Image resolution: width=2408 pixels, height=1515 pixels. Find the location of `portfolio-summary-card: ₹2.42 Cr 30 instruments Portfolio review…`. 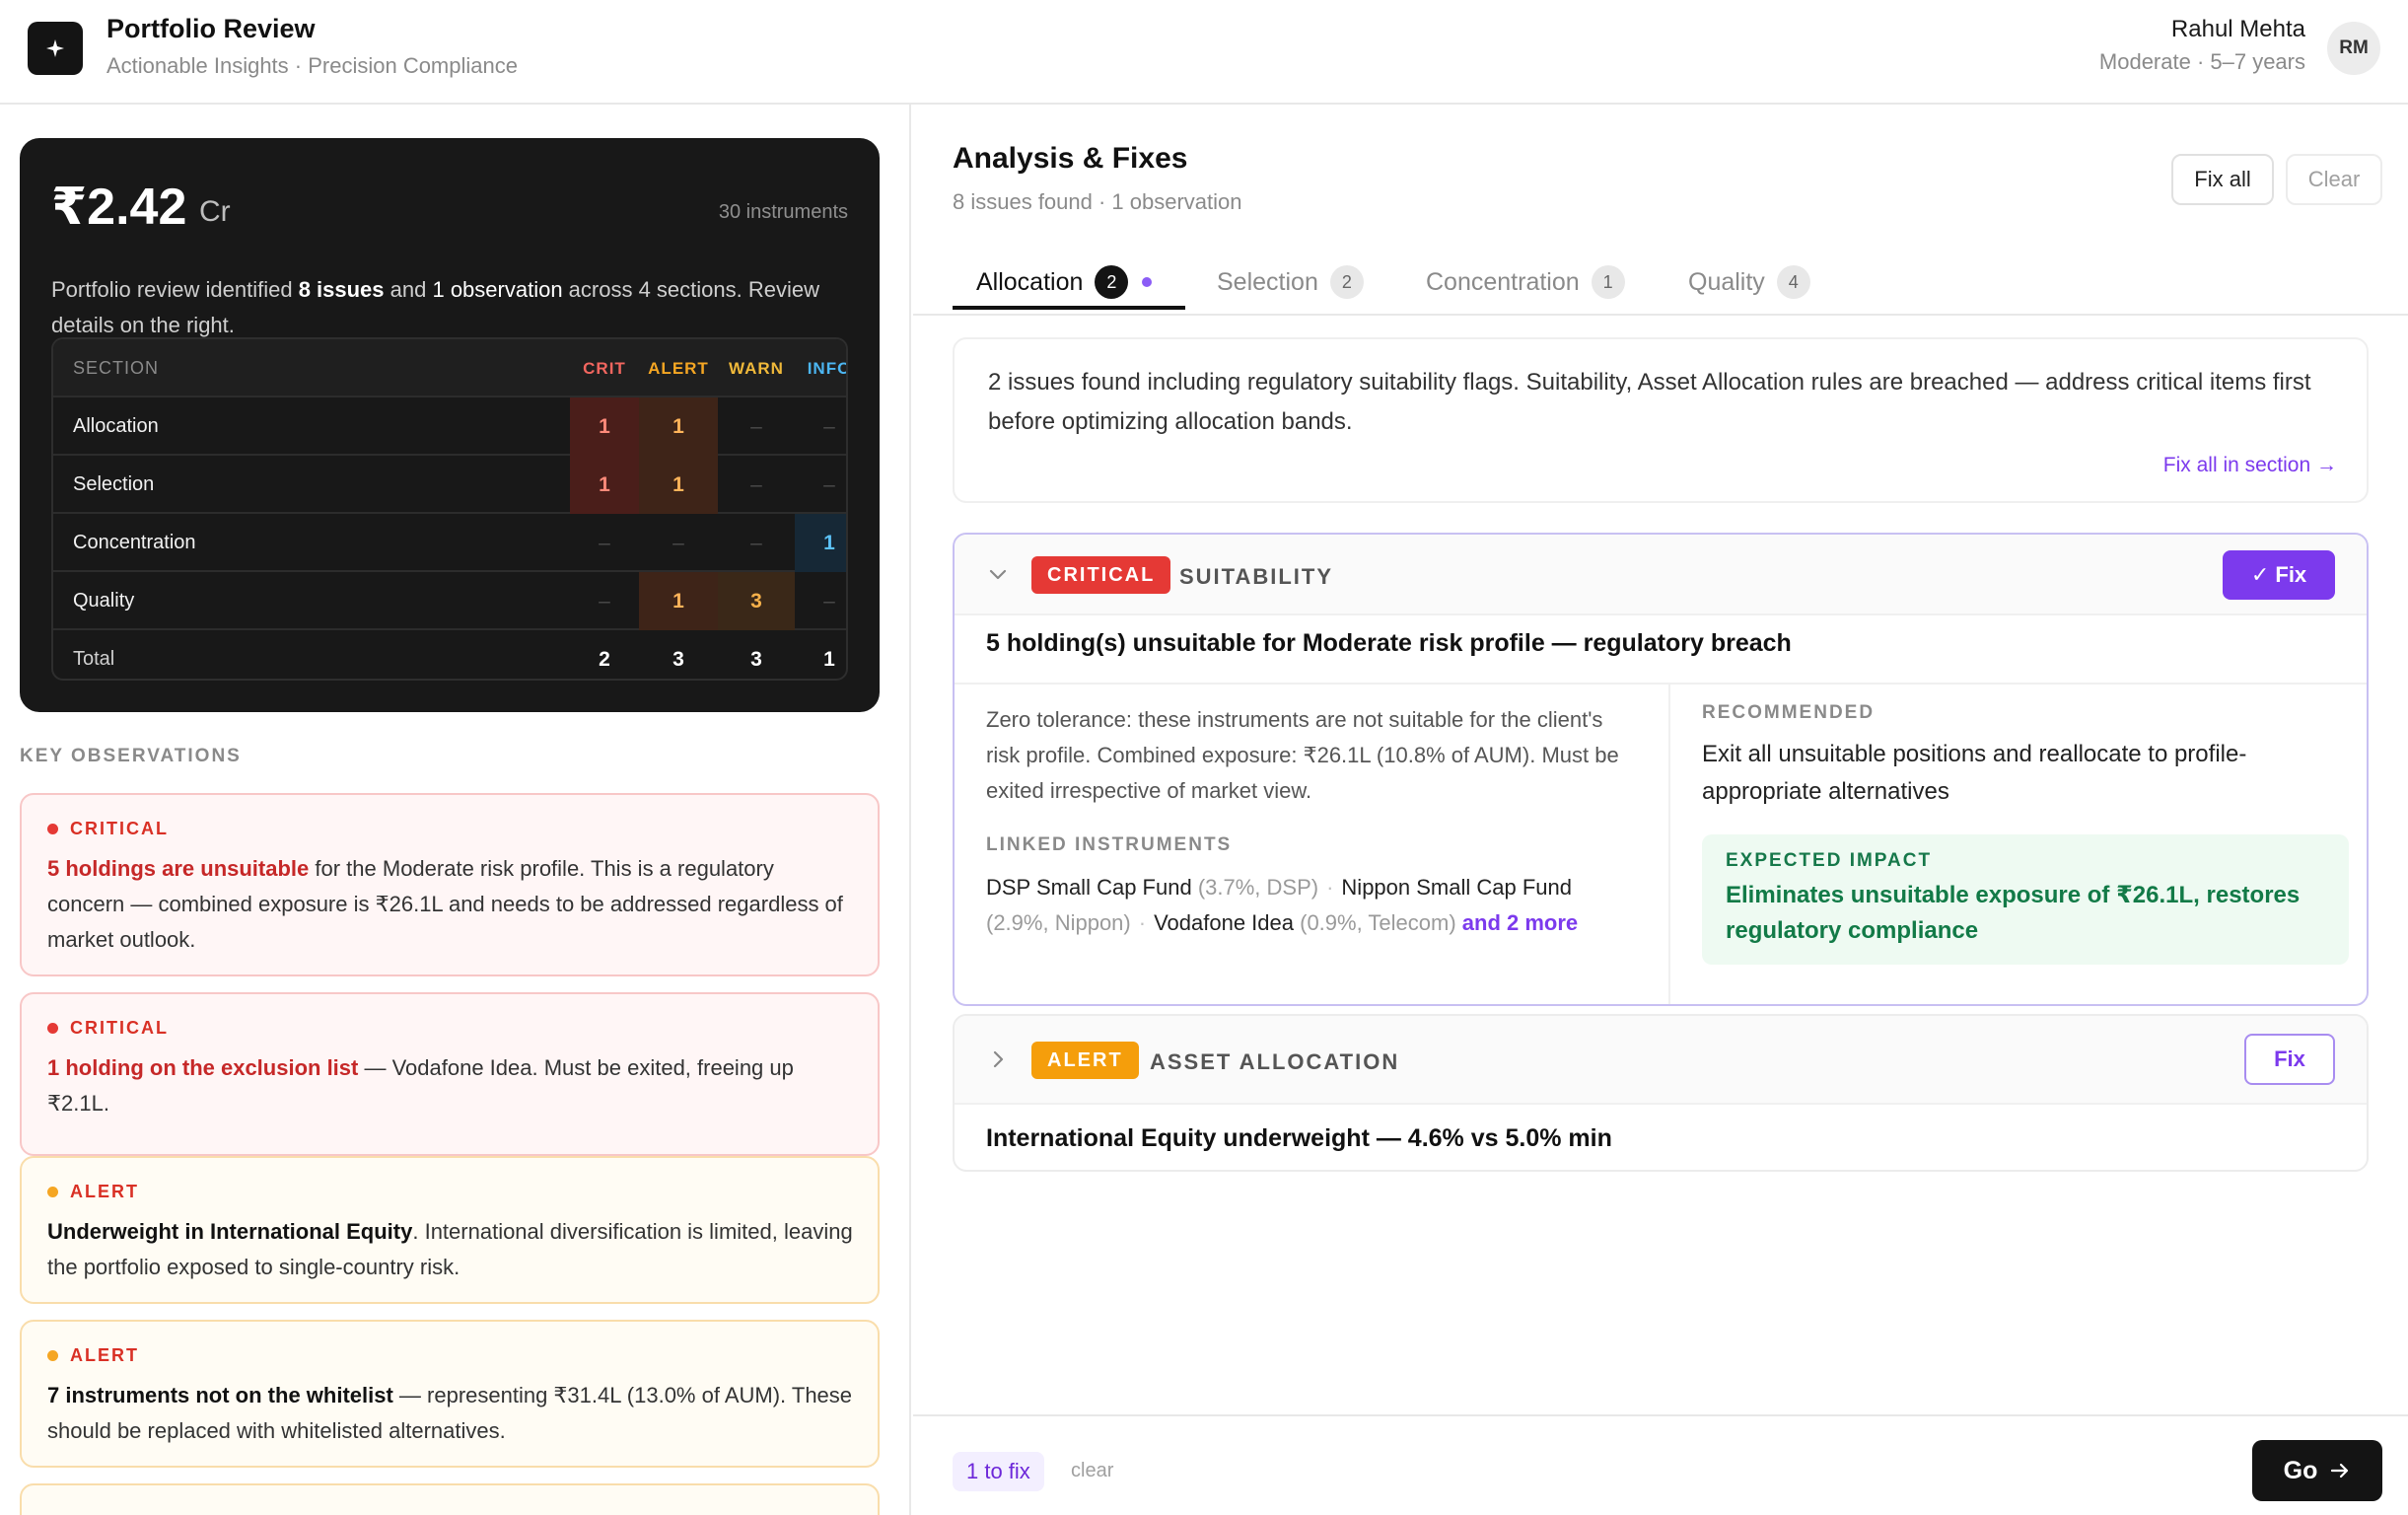

portfolio-summary-card: ₹2.42 Cr 30 instruments Portfolio review… is located at coordinates (450, 425).